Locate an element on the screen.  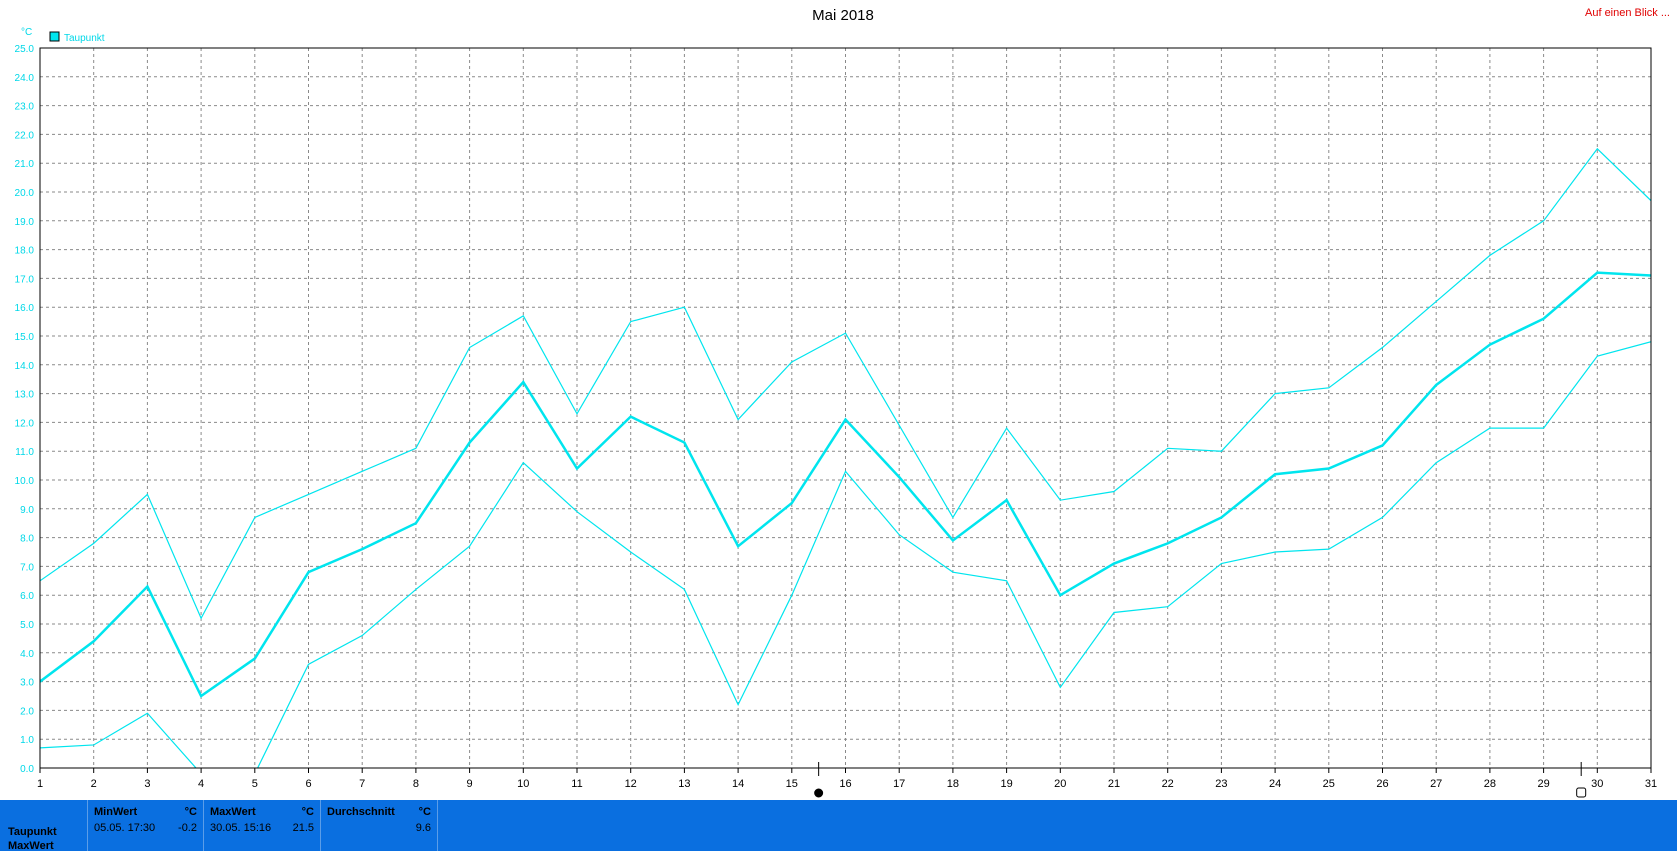
row-label-maxwert: MaxWert is located at coordinates (31, 846).